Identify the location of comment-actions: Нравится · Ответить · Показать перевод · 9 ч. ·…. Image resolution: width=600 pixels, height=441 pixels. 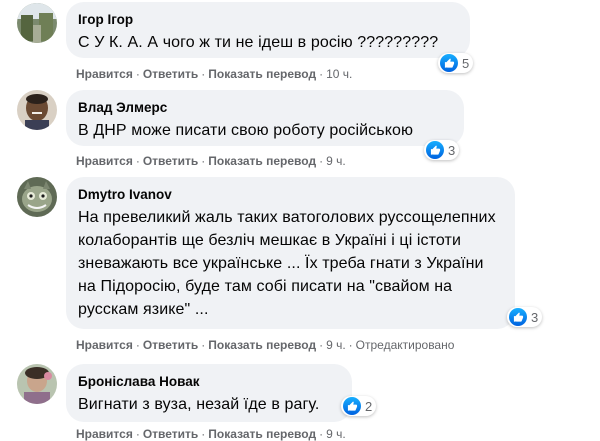
(265, 345).